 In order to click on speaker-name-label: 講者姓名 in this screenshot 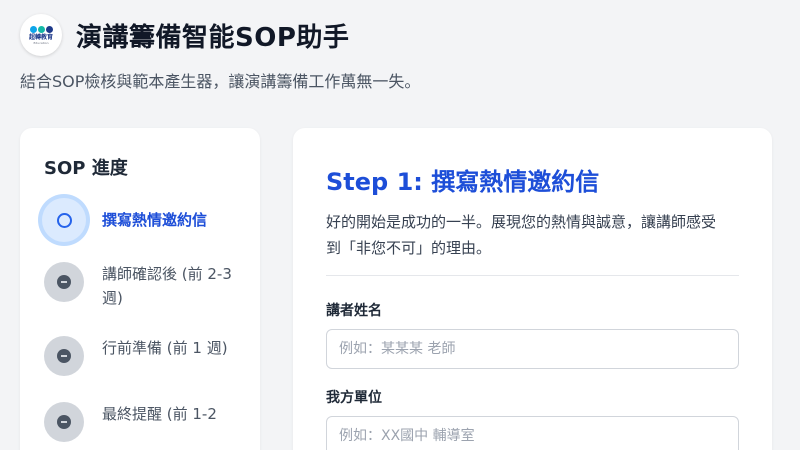, I will do `click(354, 311)`.